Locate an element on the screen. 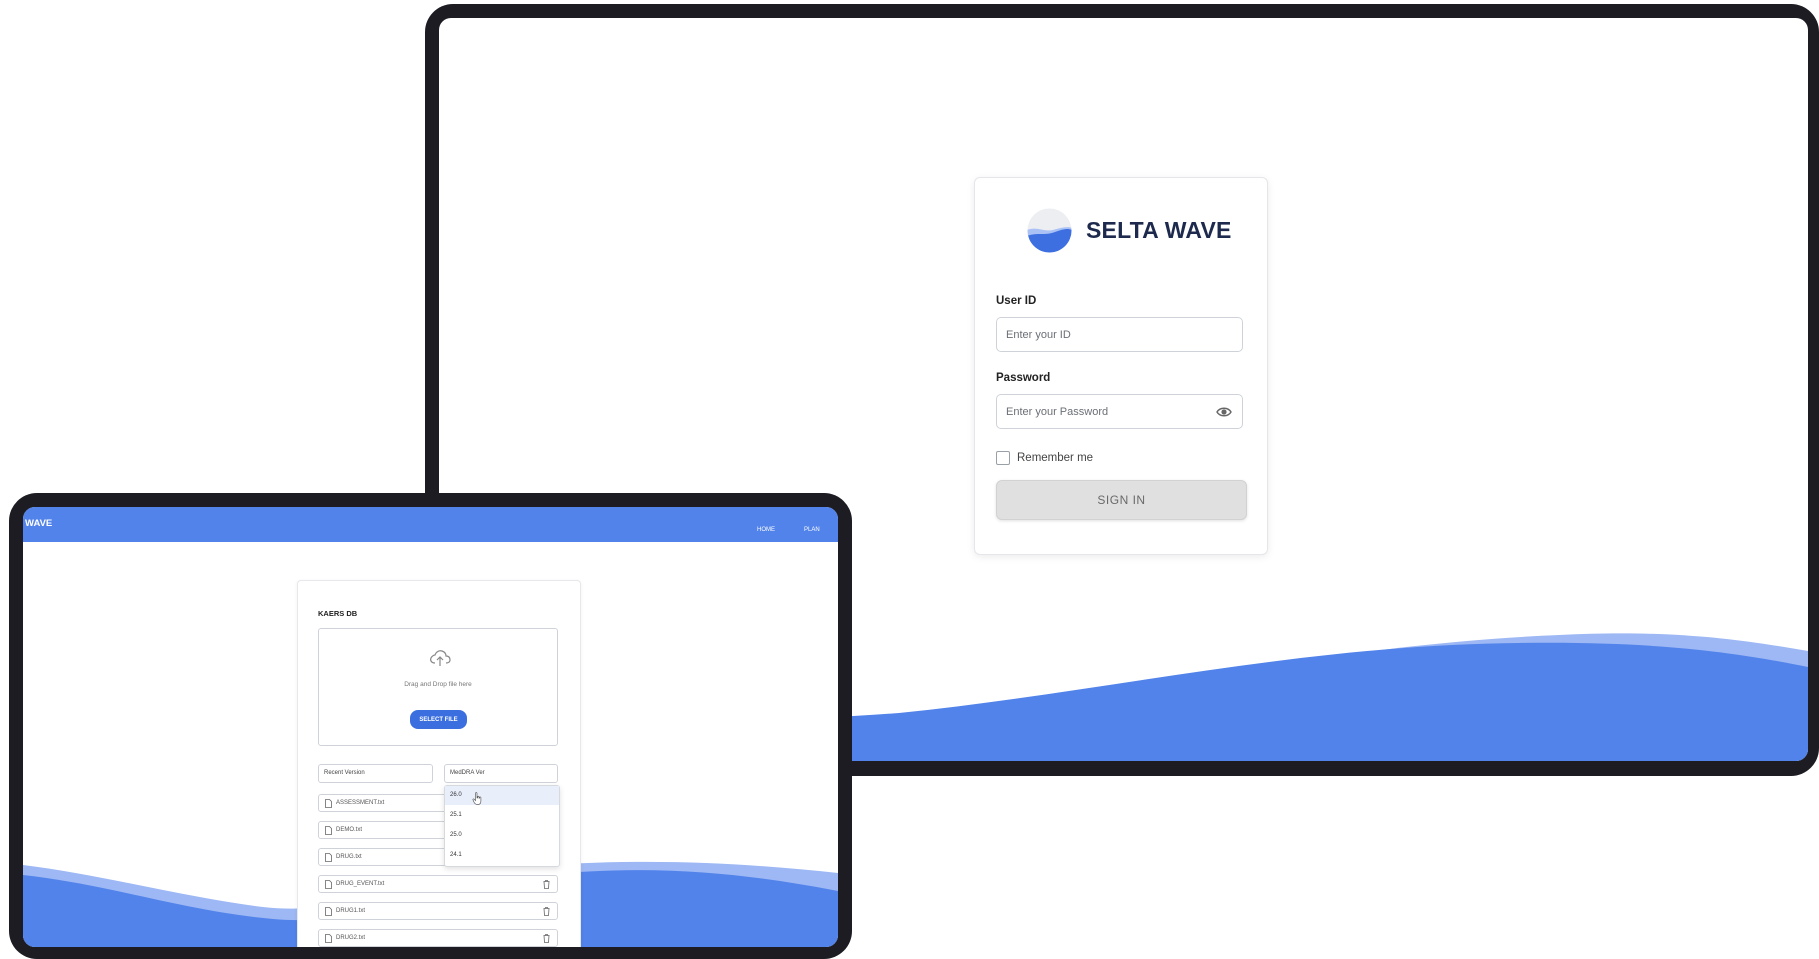  meddra-version-select: MedDRA Ver is located at coordinates (501, 773).